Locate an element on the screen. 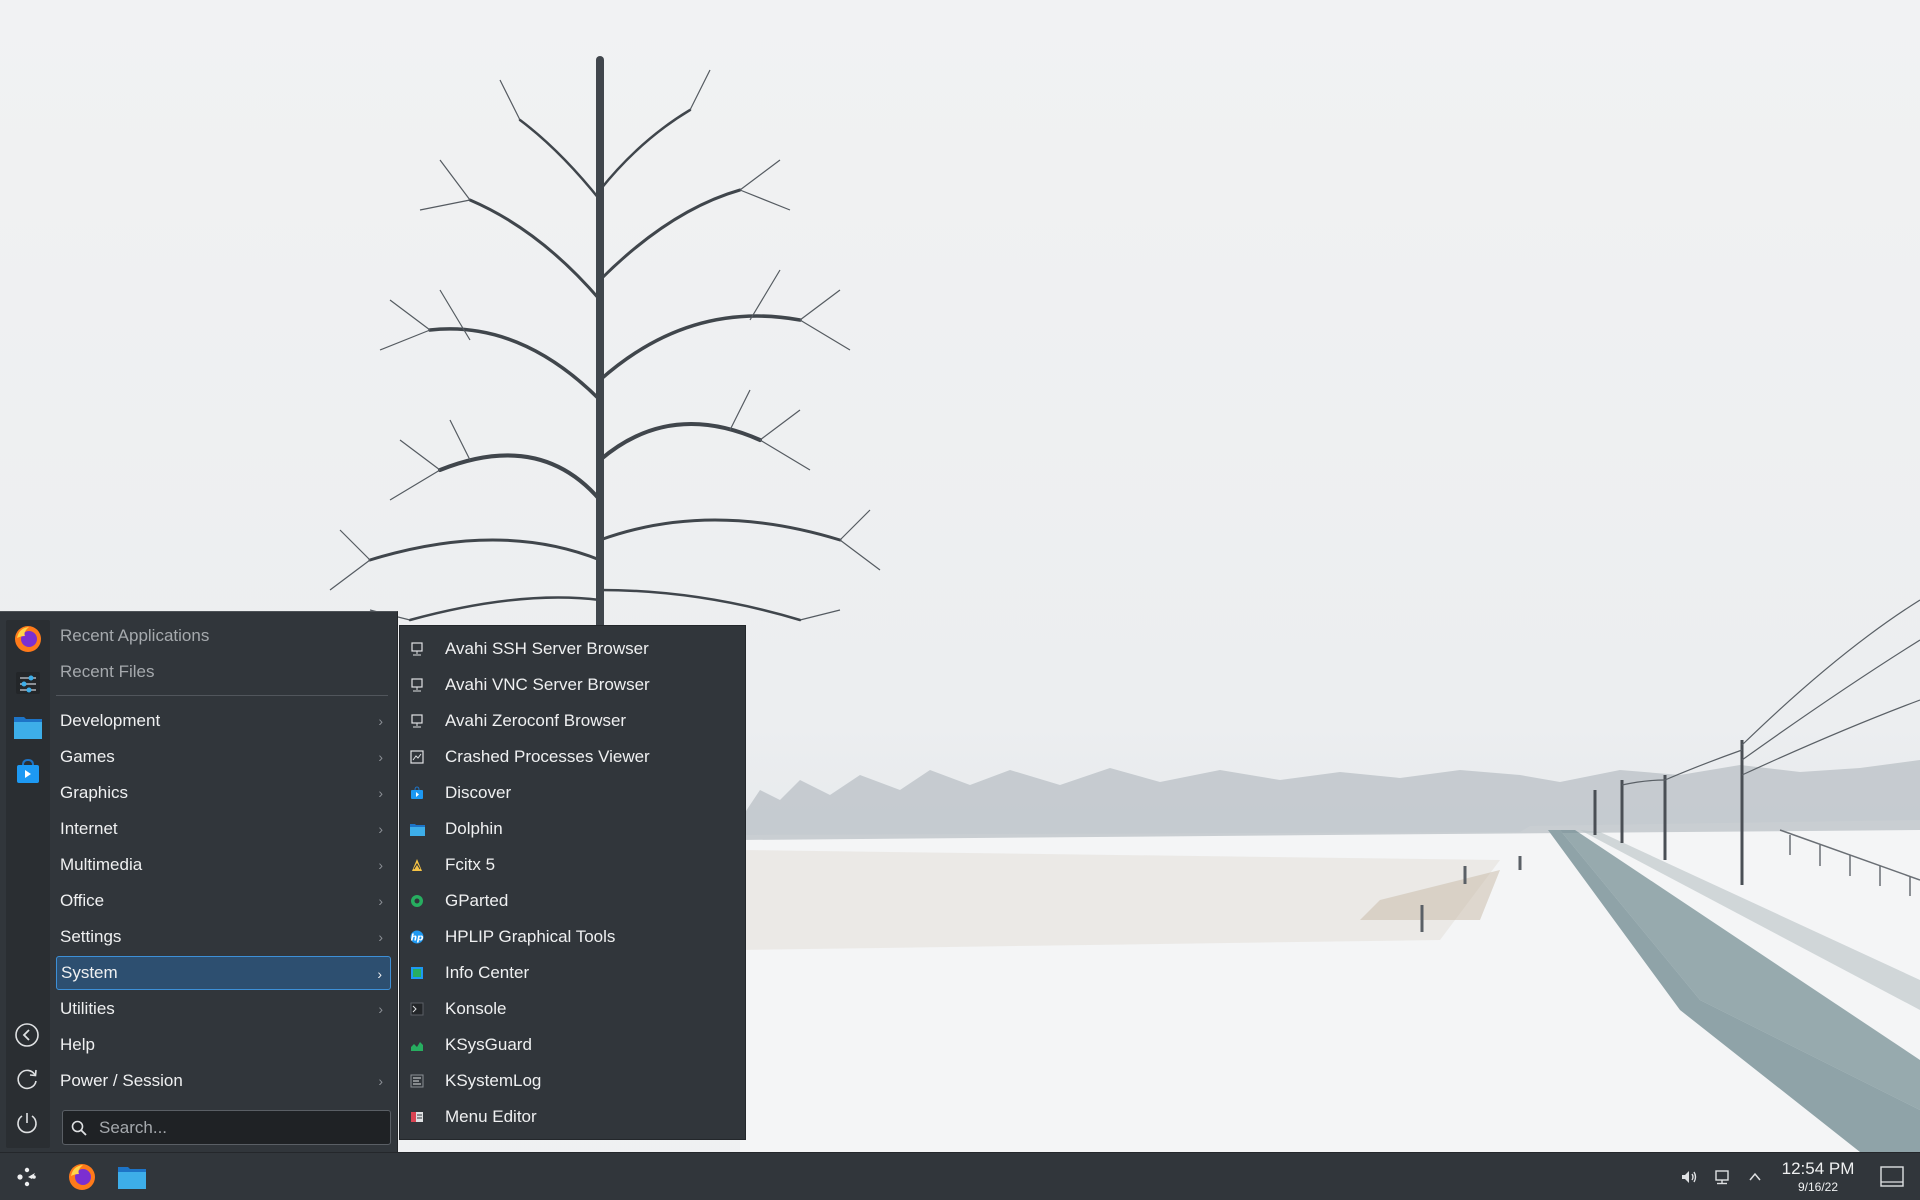 This screenshot has height=1200, width=1920. category-label: Utilities is located at coordinates (87, 1008).